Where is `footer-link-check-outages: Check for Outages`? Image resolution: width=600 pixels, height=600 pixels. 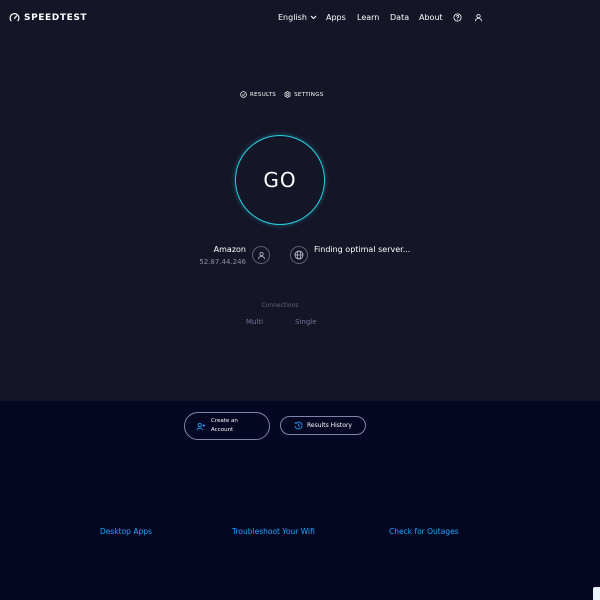
footer-link-check-outages: Check for Outages is located at coordinates (424, 531).